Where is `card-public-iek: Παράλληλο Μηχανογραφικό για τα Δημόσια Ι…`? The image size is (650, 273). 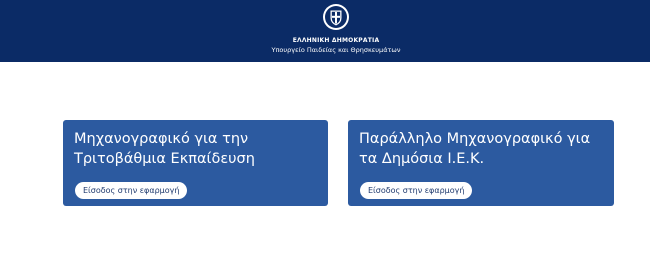 card-public-iek: Παράλληλο Μηχανογραφικό για τα Δημόσια Ι… is located at coordinates (481, 163).